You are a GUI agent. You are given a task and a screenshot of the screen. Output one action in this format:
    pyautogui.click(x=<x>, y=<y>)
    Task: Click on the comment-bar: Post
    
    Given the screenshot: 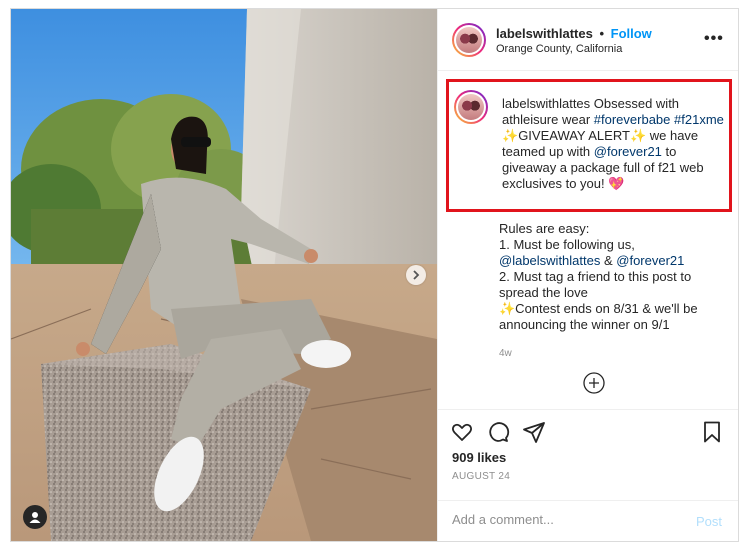 What is the action you would take?
    pyautogui.click(x=588, y=520)
    